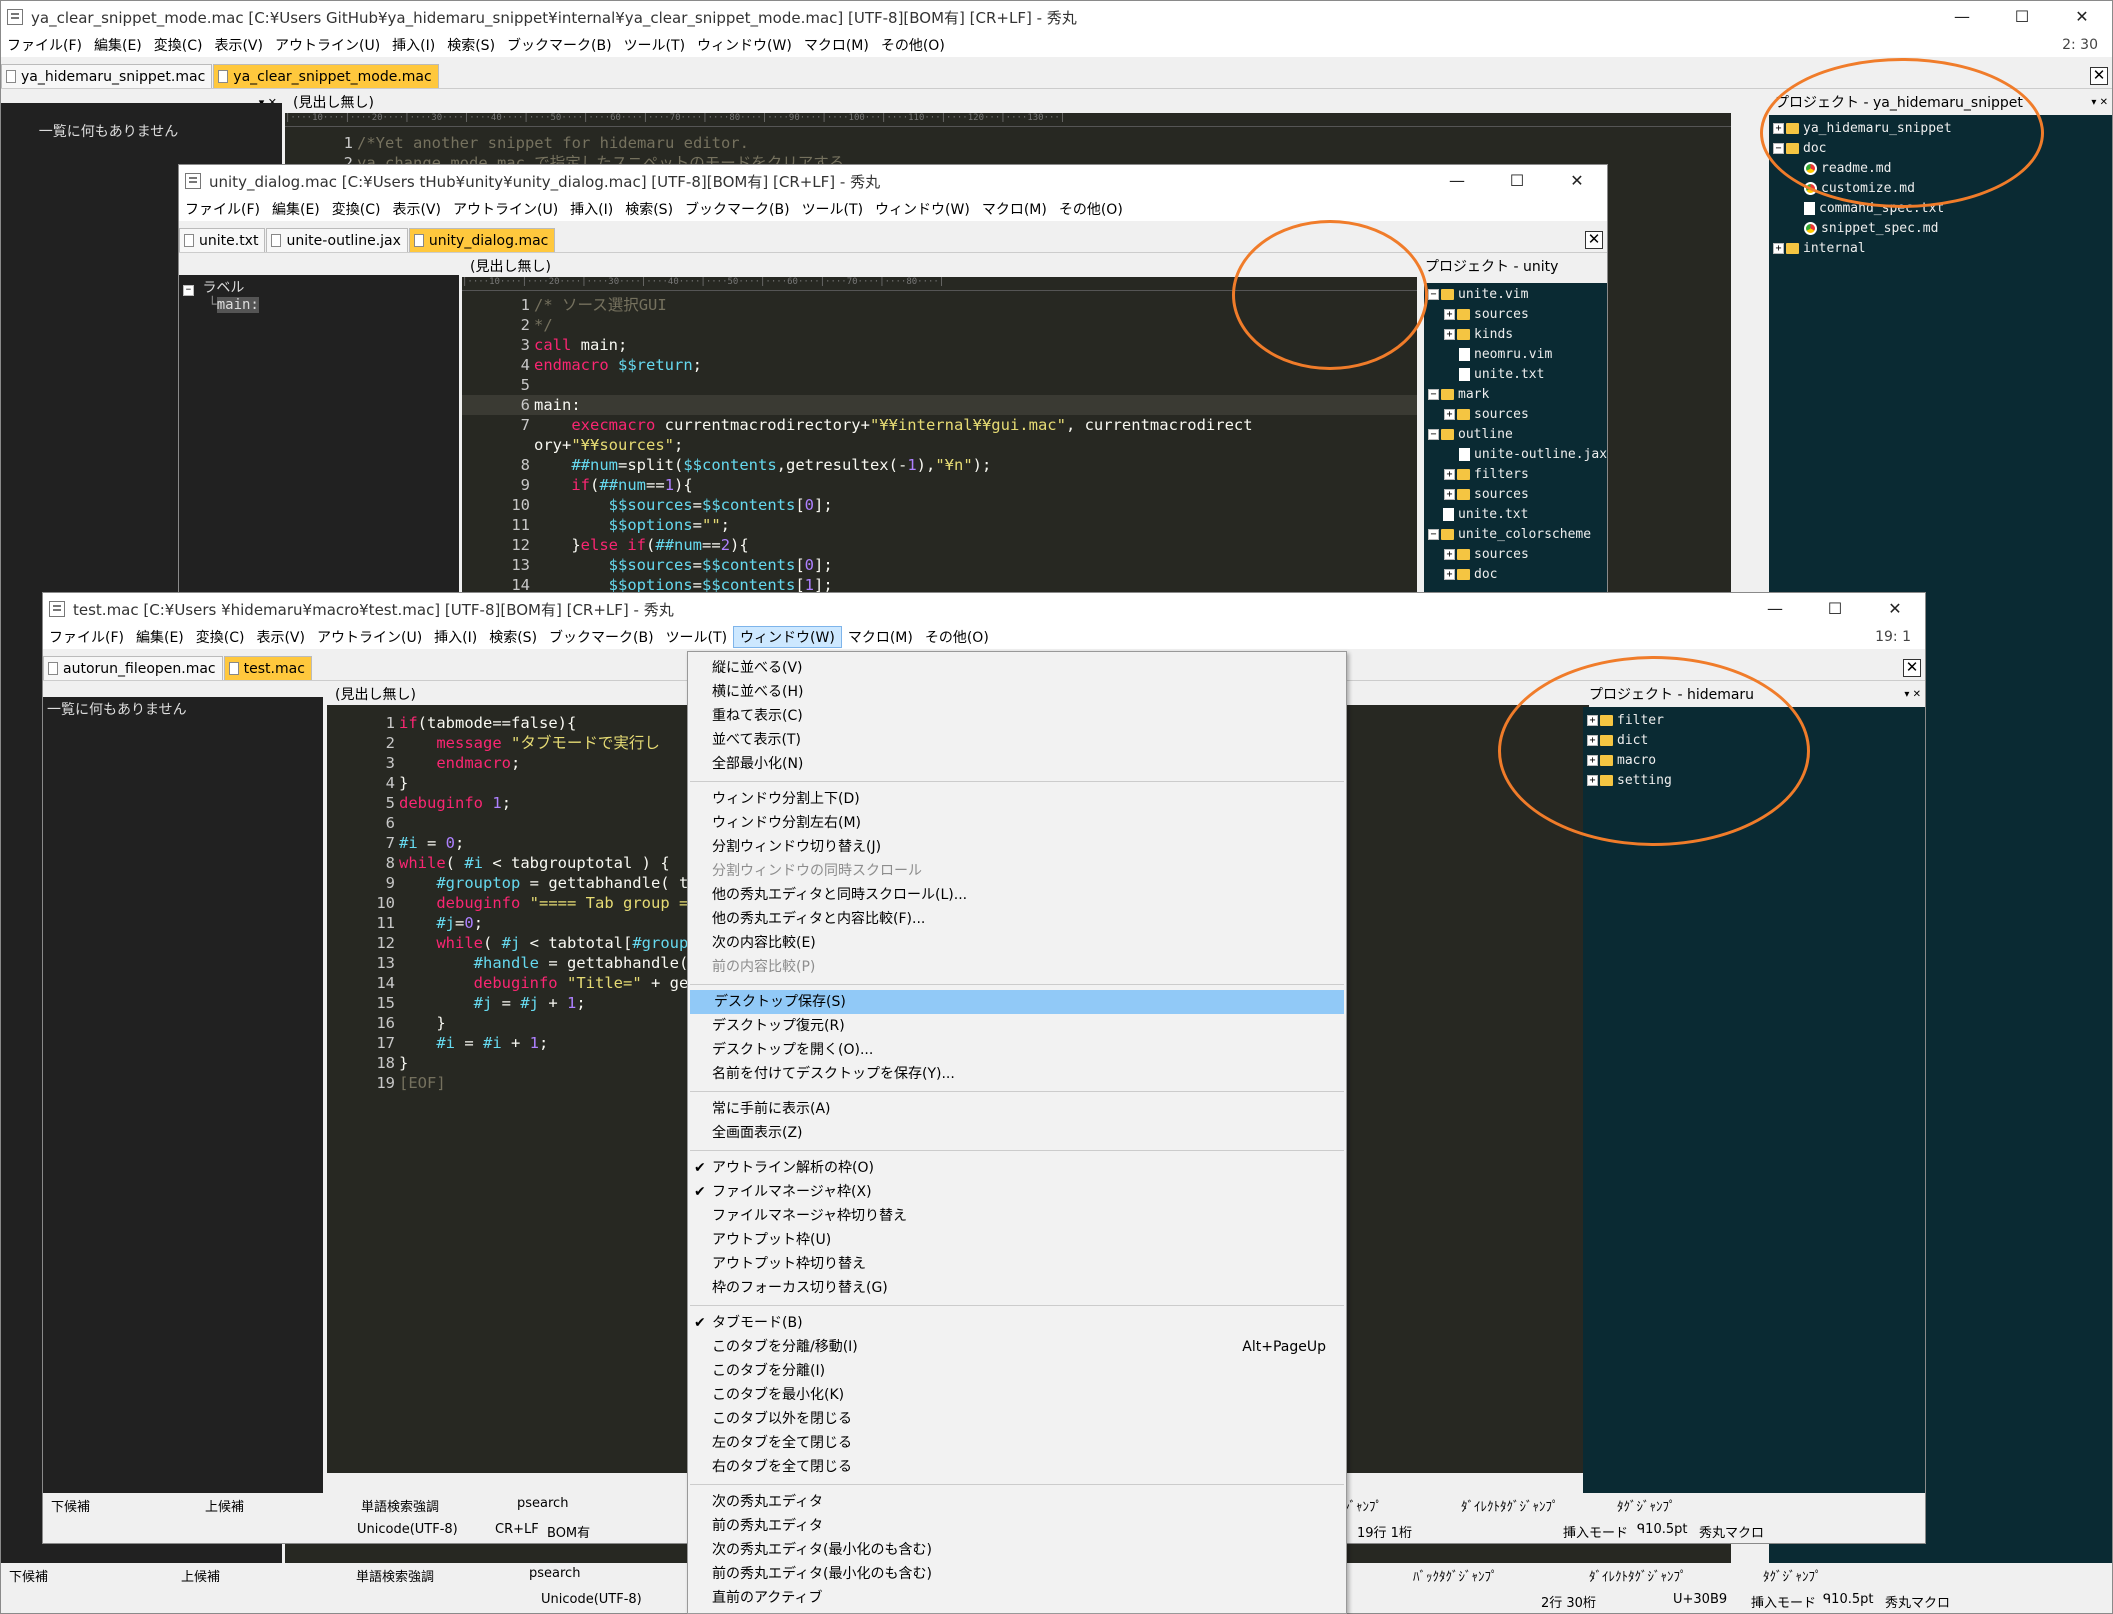 Image resolution: width=2113 pixels, height=1614 pixels. What do you see at coordinates (1017, 1240) in the screenshot?
I see `window-menu-item: アウトプット枠(U)` at bounding box center [1017, 1240].